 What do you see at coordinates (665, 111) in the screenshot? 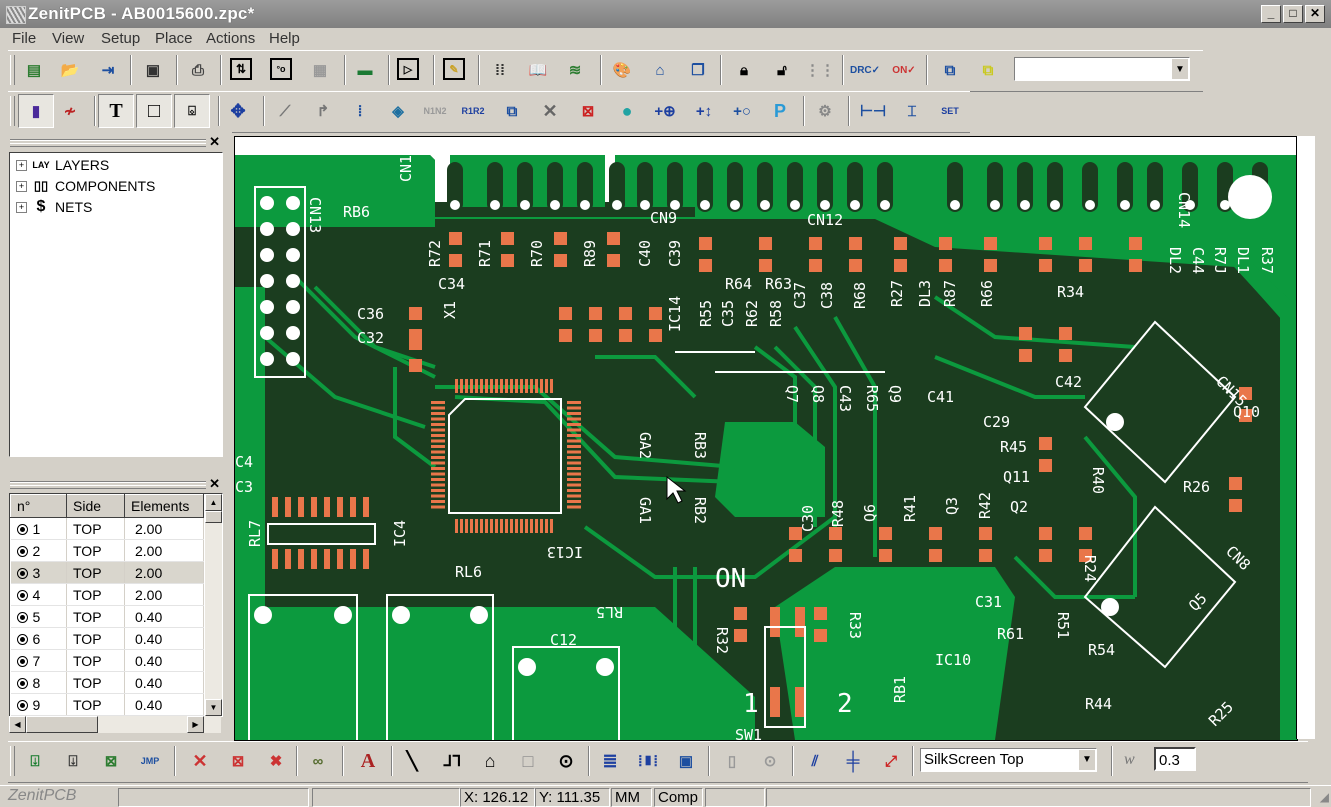
I see `add-pad-cross-icon: +⊕` at bounding box center [665, 111].